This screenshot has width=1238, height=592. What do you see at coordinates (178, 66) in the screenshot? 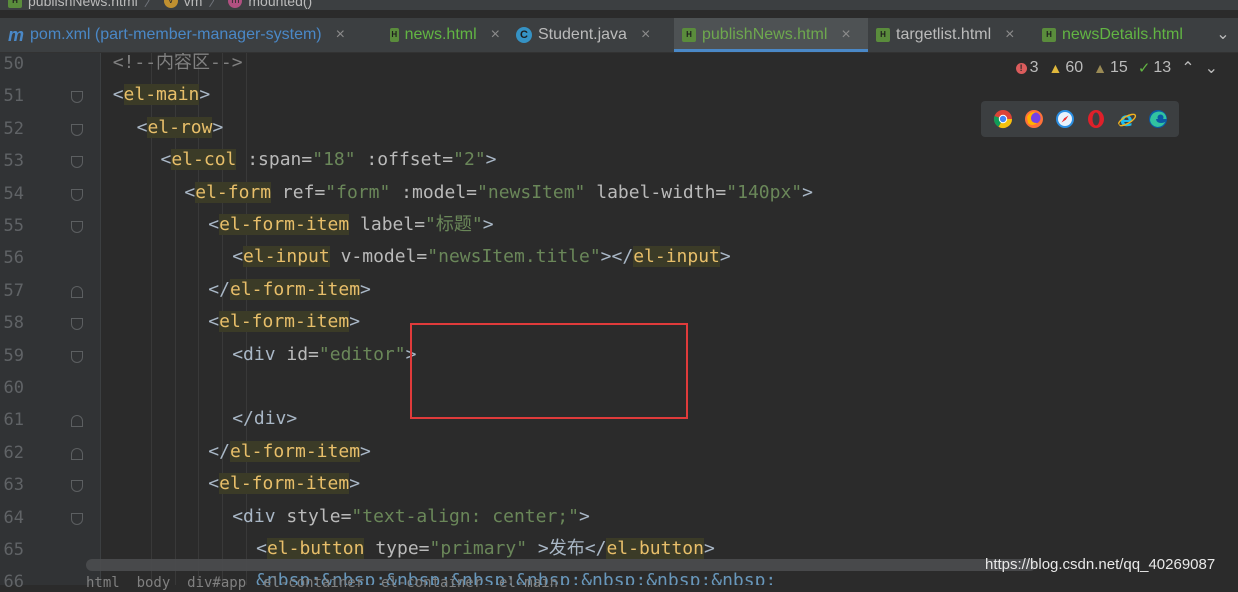
I see `code-line: <!--内容区-->` at bounding box center [178, 66].